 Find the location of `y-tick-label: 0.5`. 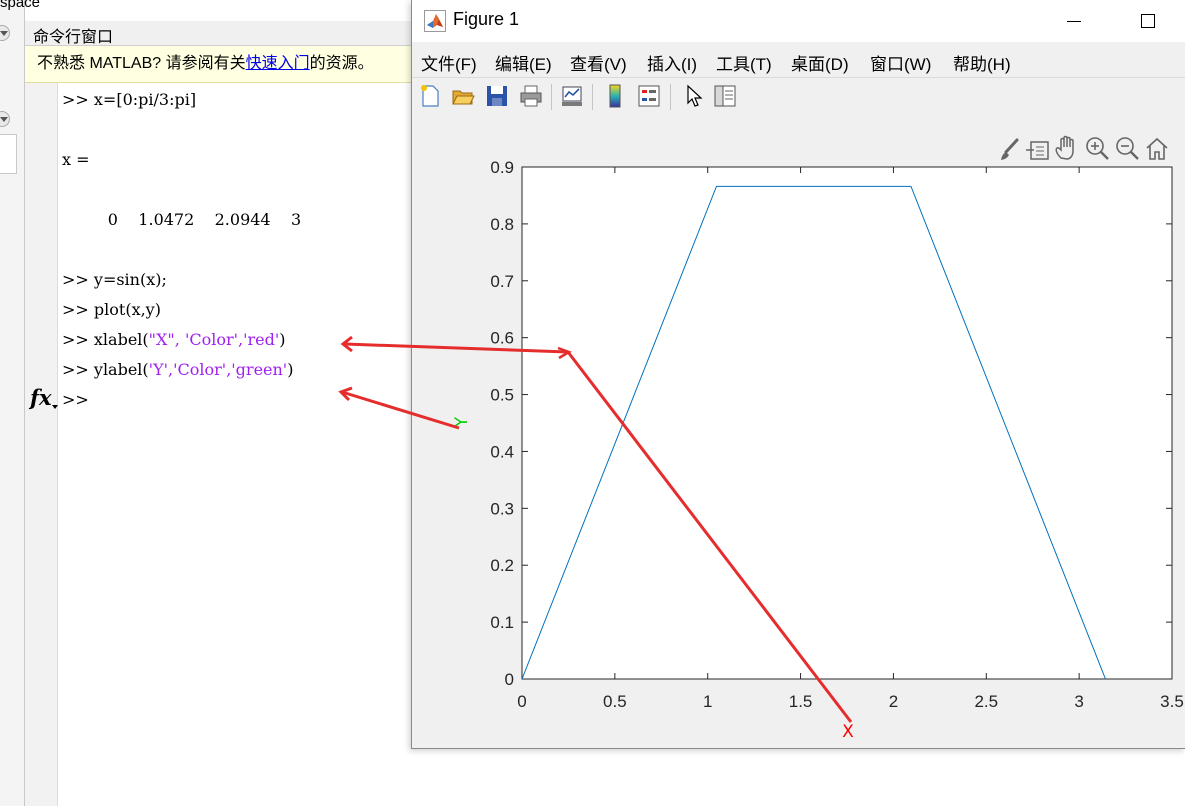

y-tick-label: 0.5 is located at coordinates (502, 395).